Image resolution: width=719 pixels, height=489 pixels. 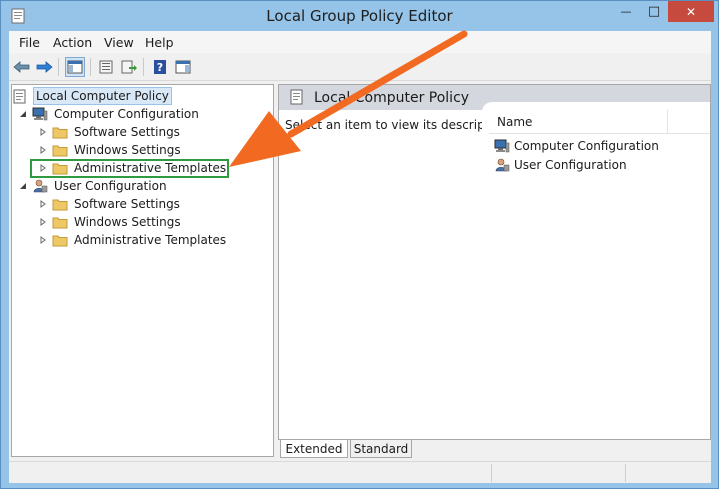 I want to click on list-item-label: User Configuration, so click(x=570, y=165).